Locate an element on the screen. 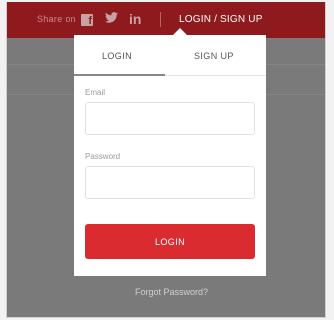 This screenshot has width=334, height=320. password-field is located at coordinates (170, 182).